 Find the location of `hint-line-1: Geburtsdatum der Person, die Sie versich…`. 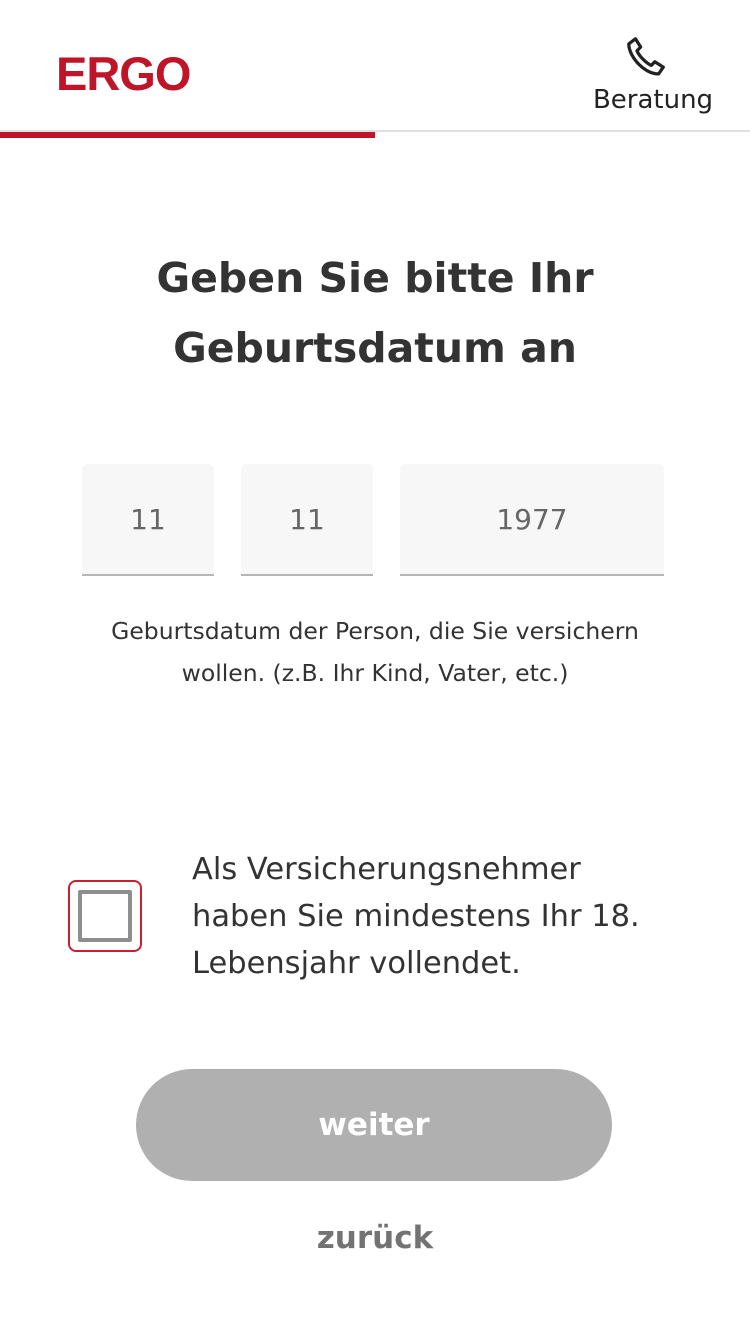

hint-line-1: Geburtsdatum der Person, die Sie versich… is located at coordinates (375, 631).